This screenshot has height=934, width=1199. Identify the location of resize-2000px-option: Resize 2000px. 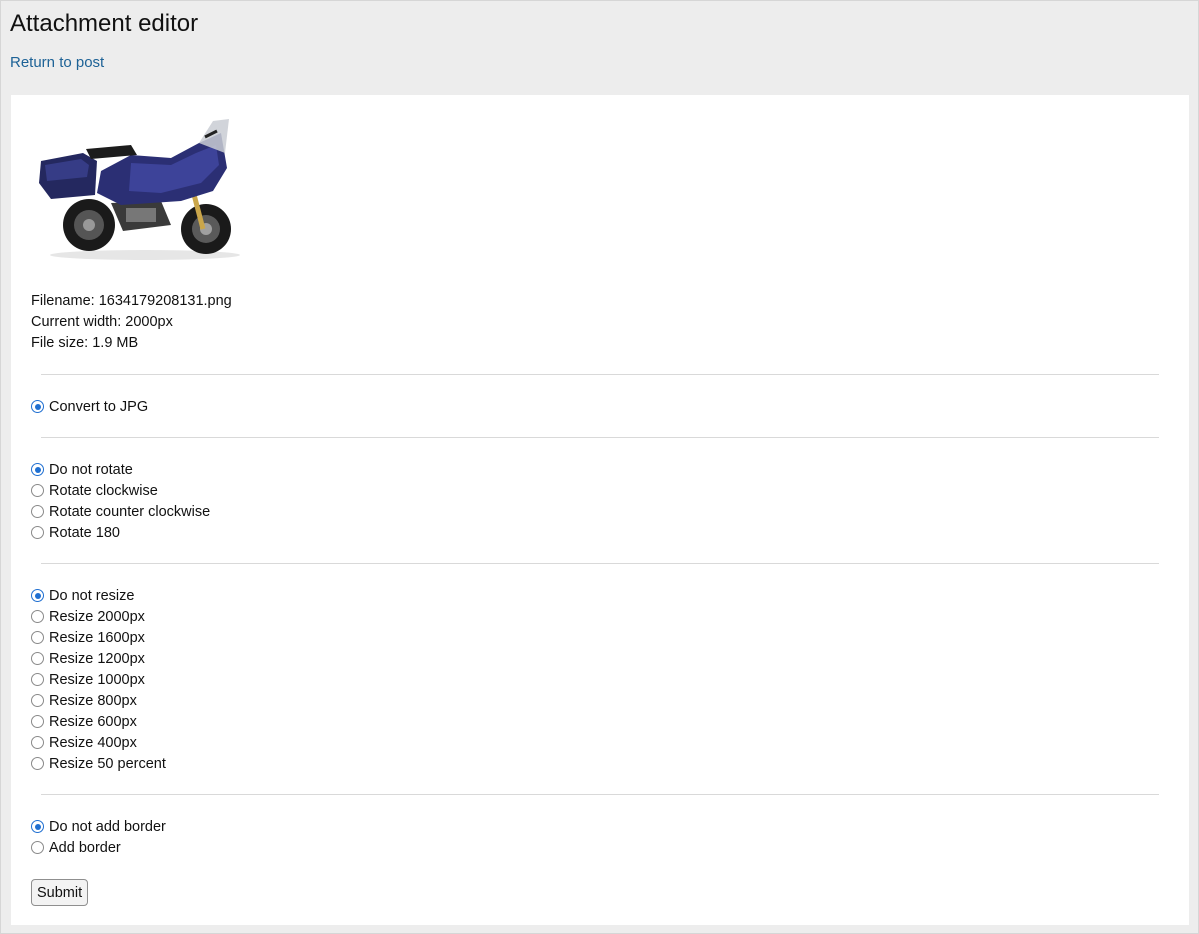
(98, 616).